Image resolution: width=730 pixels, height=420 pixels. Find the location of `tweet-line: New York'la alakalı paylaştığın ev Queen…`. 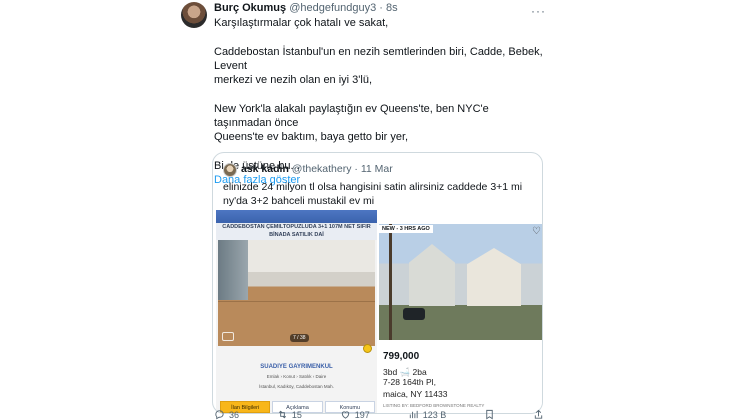

tweet-line: New York'la alakalı paylaştığın ev Queen… is located at coordinates (351, 116).